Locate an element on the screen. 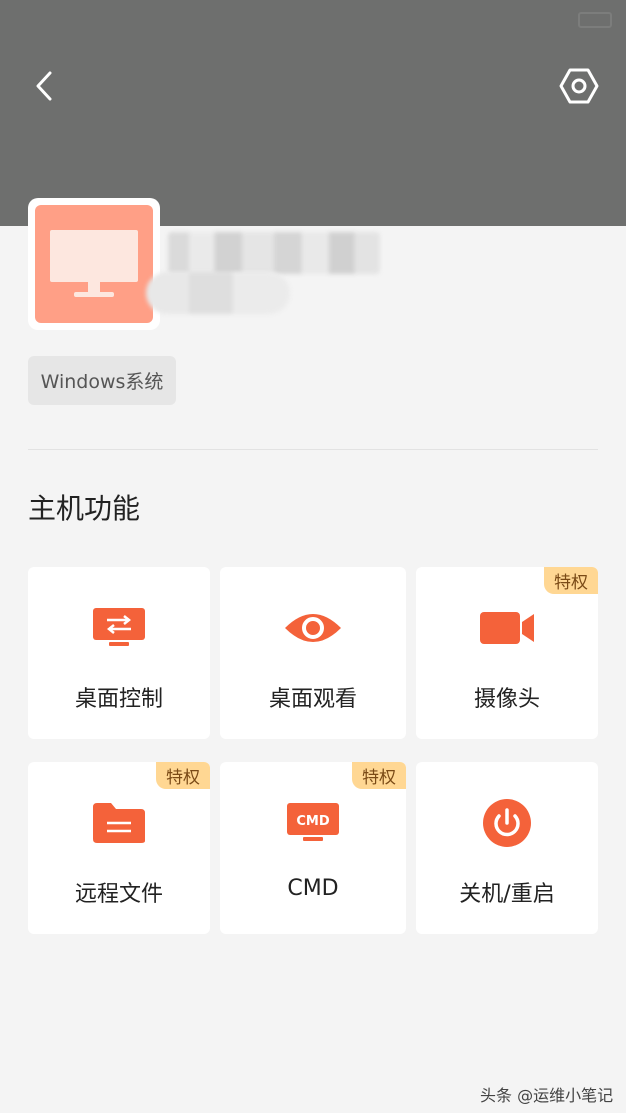 This screenshot has height=1113, width=626. power-icon is located at coordinates (507, 823).